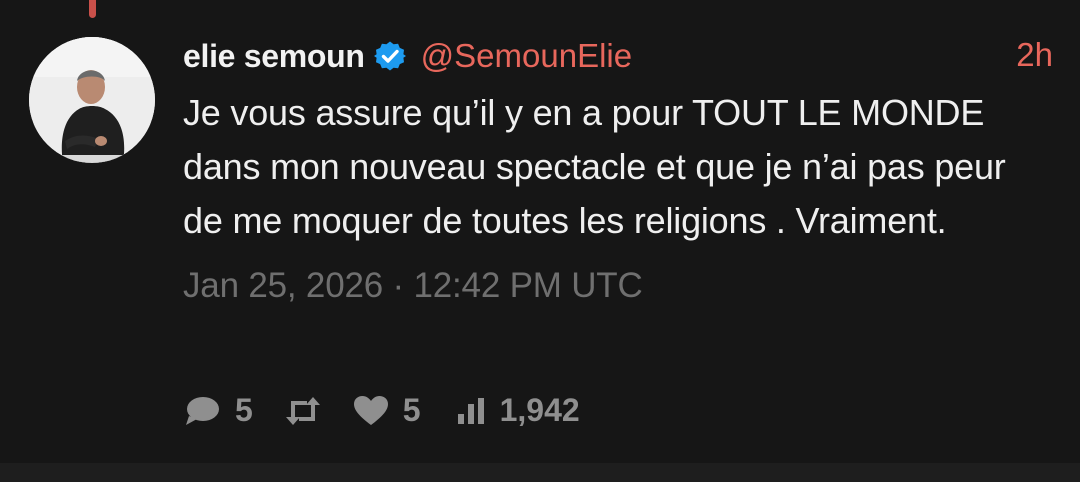  Describe the element at coordinates (244, 410) in the screenshot. I see `reply-count: 5` at that location.